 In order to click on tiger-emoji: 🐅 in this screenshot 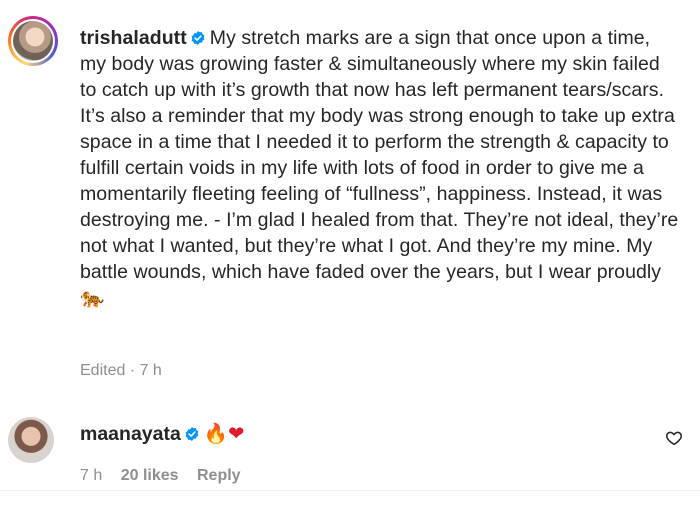, I will do `click(92, 297)`.